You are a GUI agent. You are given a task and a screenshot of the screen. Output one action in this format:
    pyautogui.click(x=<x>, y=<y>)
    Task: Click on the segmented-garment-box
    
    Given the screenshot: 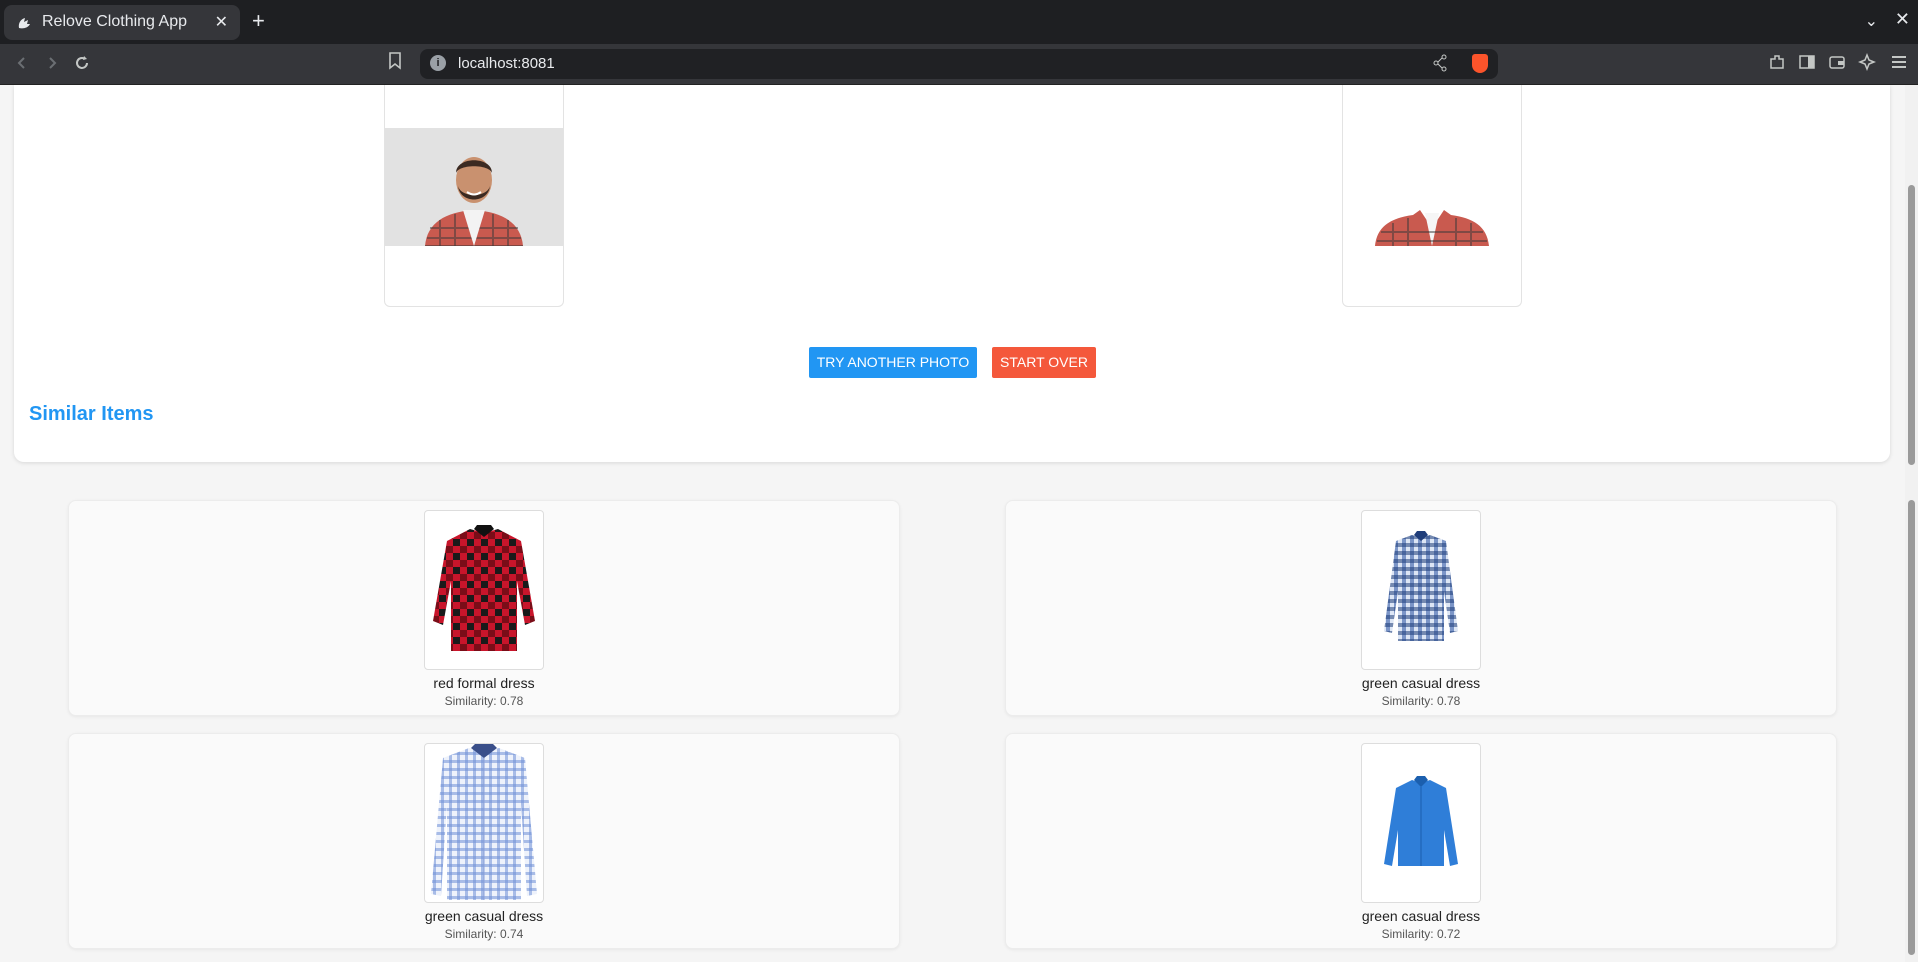 What is the action you would take?
    pyautogui.click(x=1432, y=196)
    